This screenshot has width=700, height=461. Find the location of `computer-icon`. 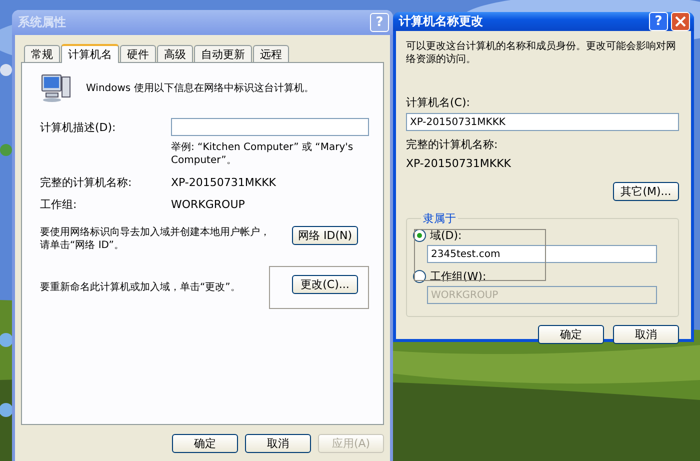

computer-icon is located at coordinates (56, 88).